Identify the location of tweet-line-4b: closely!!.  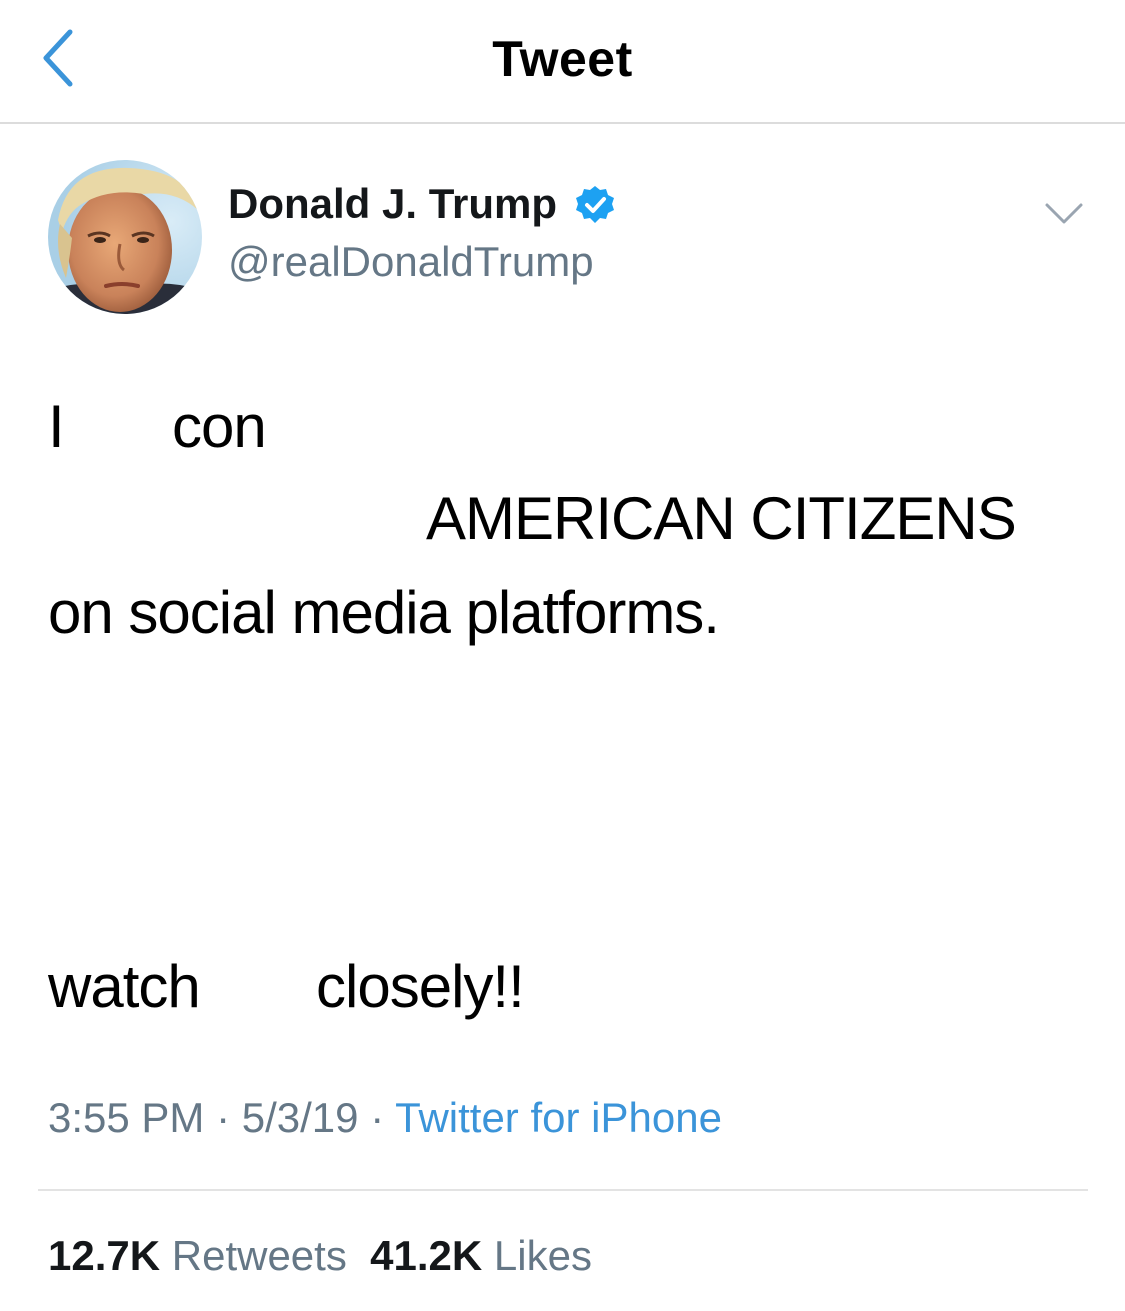
(420, 986).